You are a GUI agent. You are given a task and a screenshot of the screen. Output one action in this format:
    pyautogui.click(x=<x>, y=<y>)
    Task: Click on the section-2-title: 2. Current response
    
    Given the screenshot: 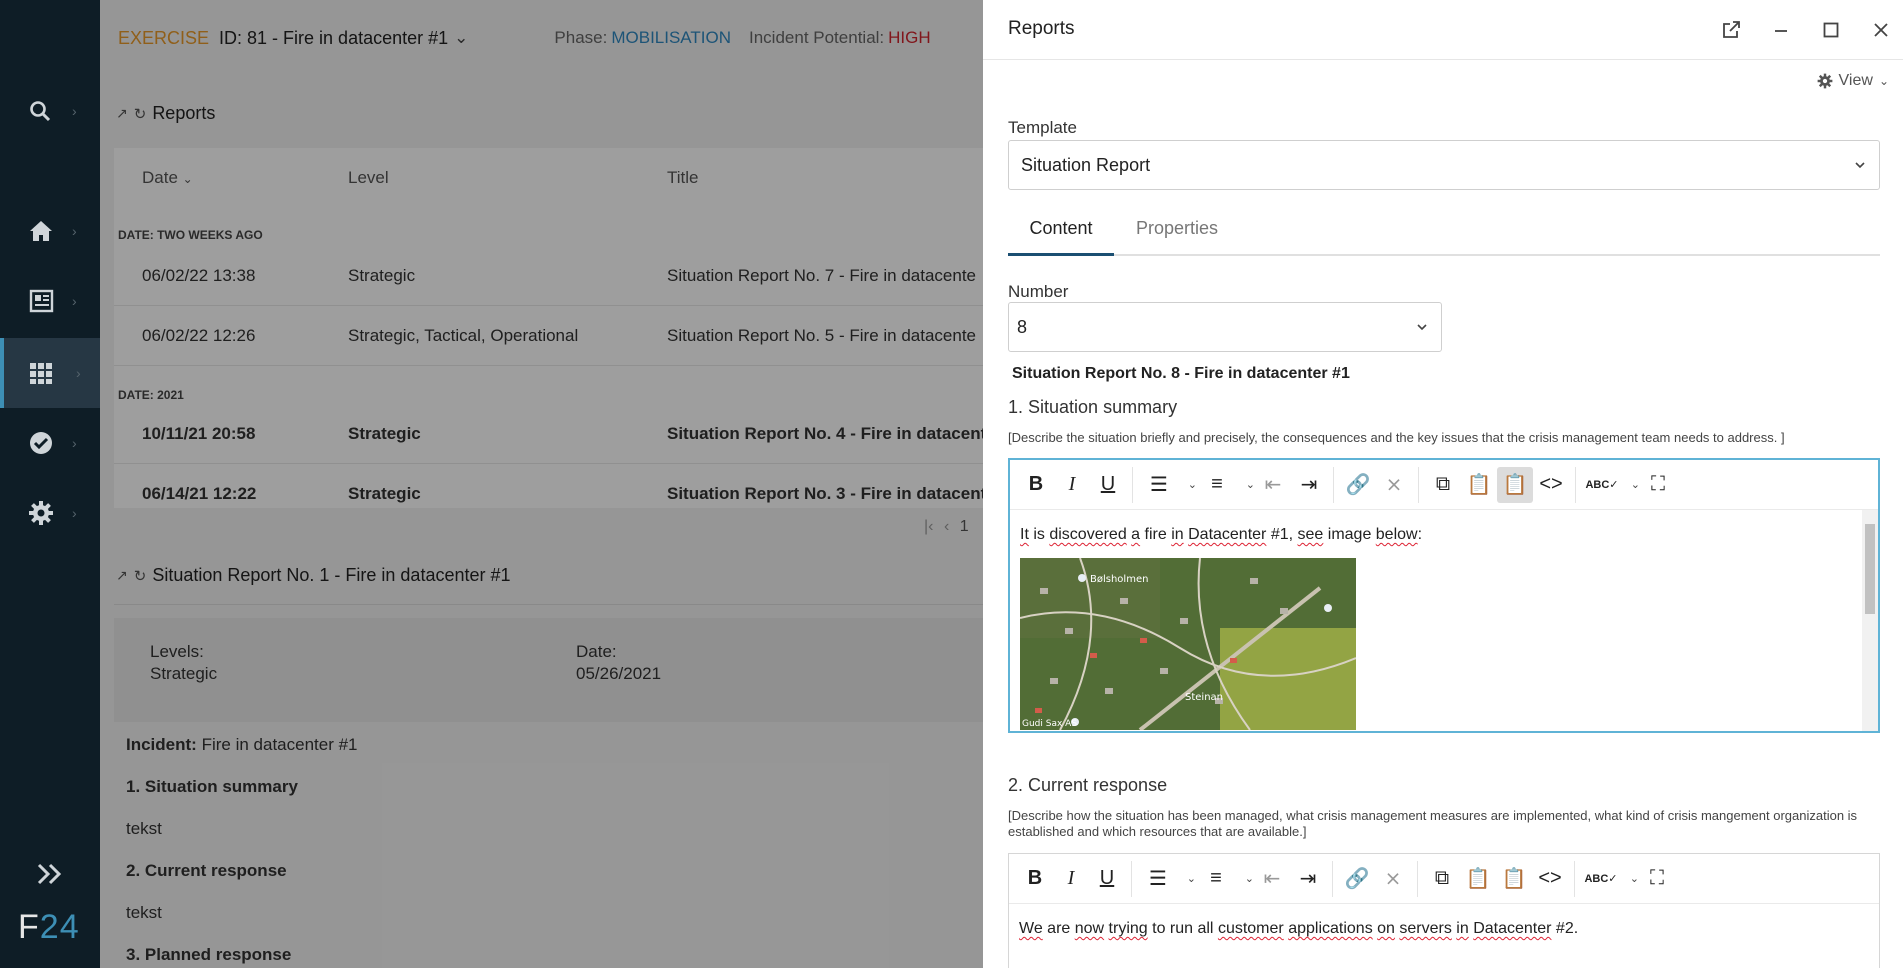 What is the action you would take?
    pyautogui.click(x=1088, y=785)
    